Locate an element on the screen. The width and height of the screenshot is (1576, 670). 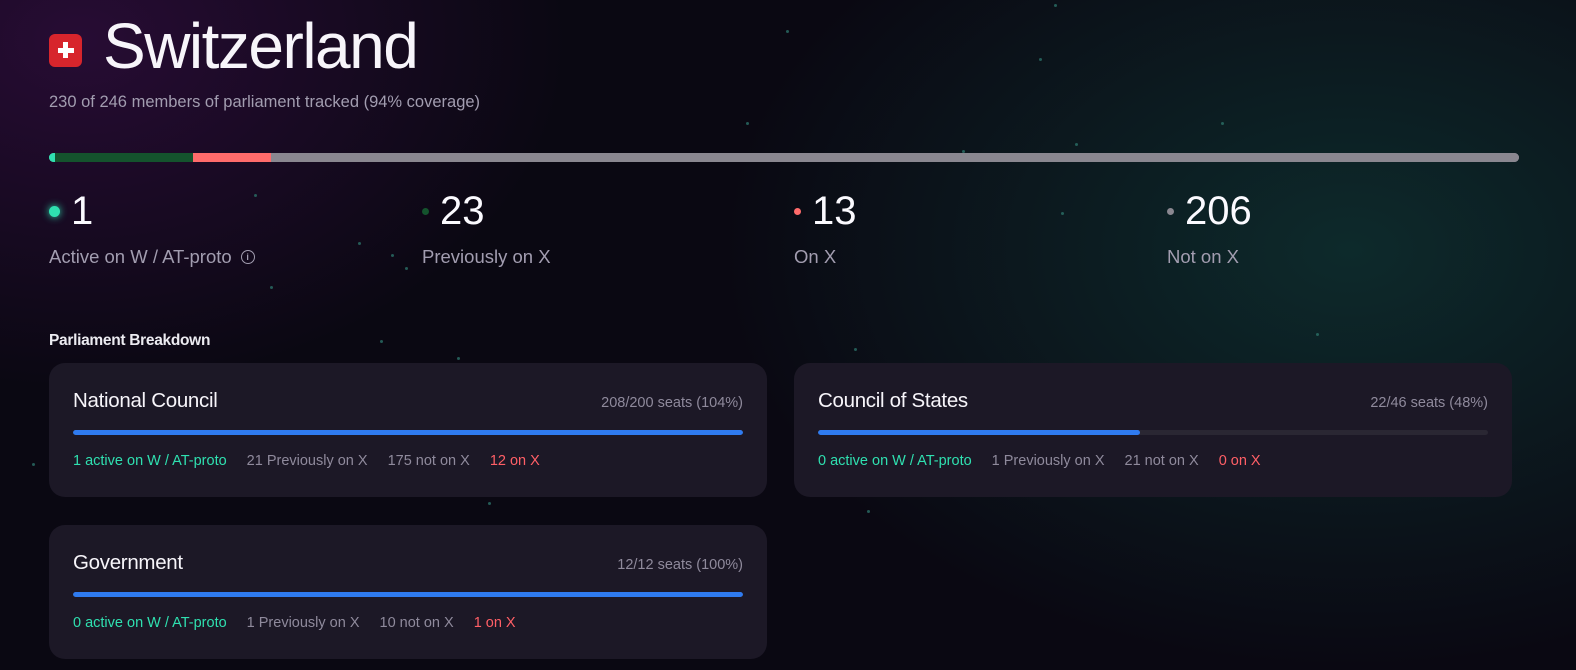
distribution-segment-not-on-x is located at coordinates (894, 157).